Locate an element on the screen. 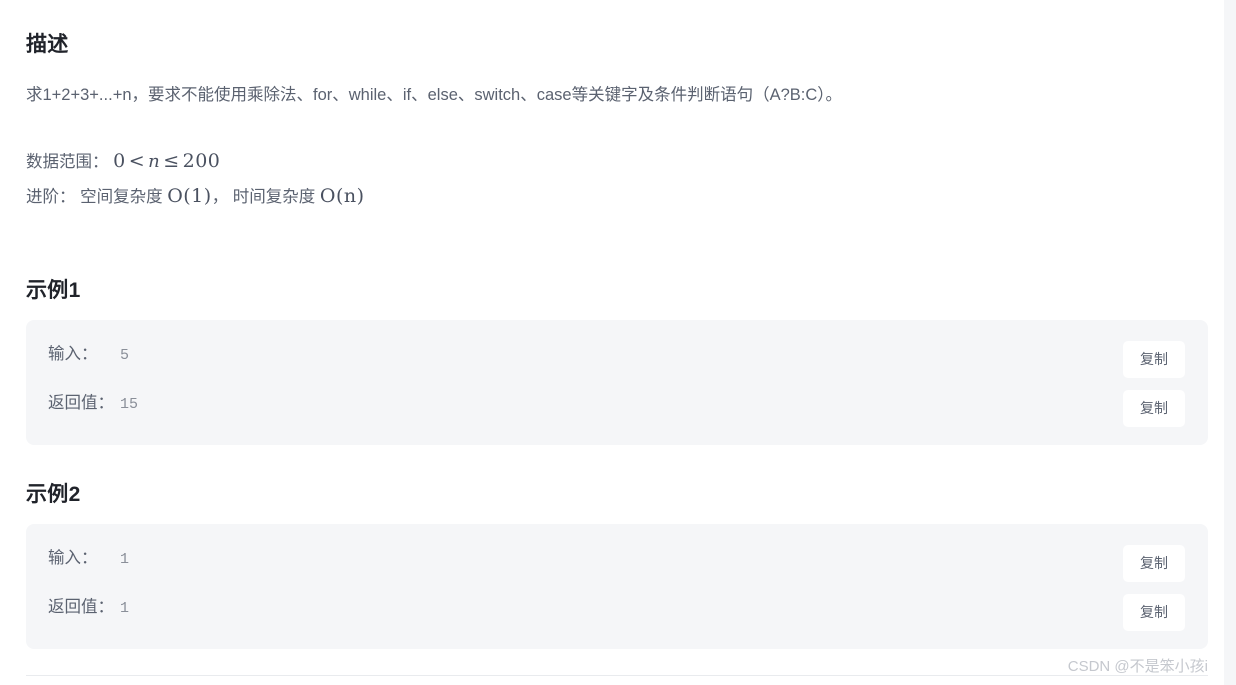  space-complexity-formula: O(1) is located at coordinates (189, 196).